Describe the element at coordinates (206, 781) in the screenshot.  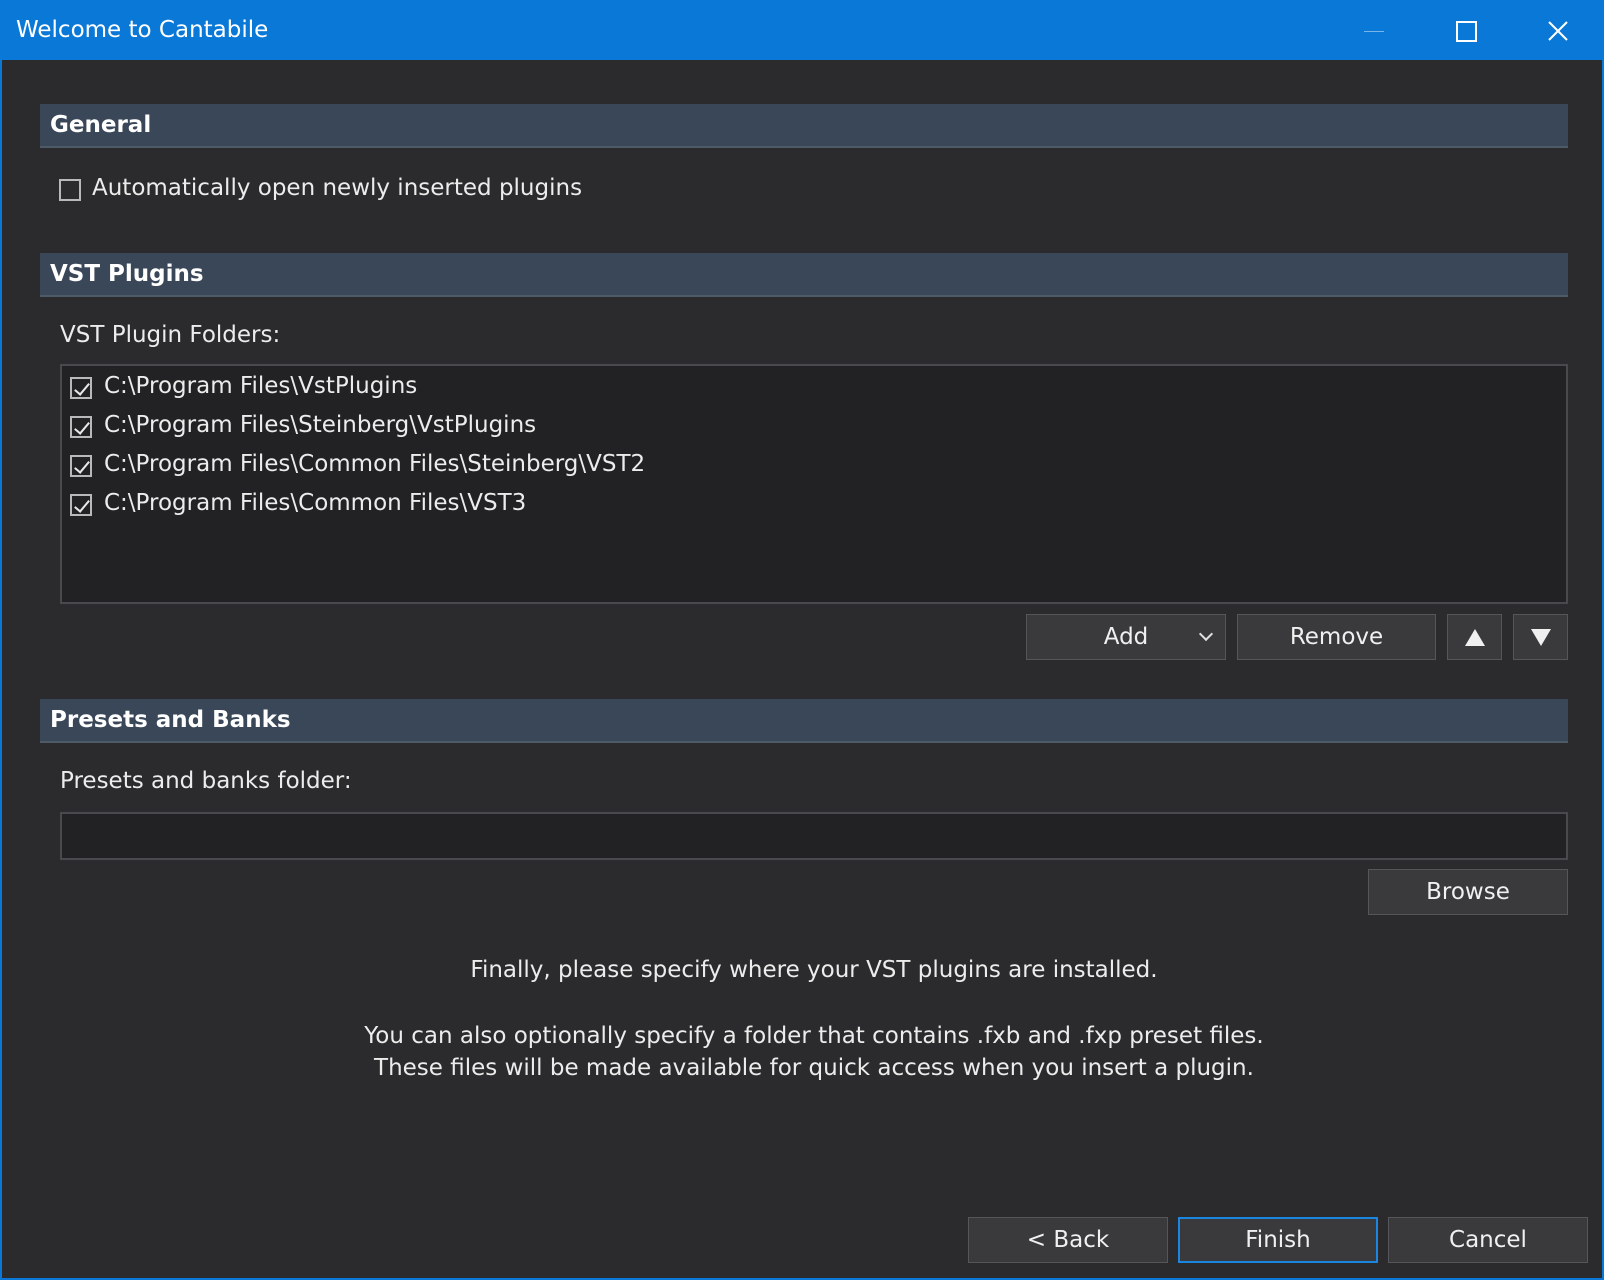
I see `presets-folder-label: Presets and banks folder:` at that location.